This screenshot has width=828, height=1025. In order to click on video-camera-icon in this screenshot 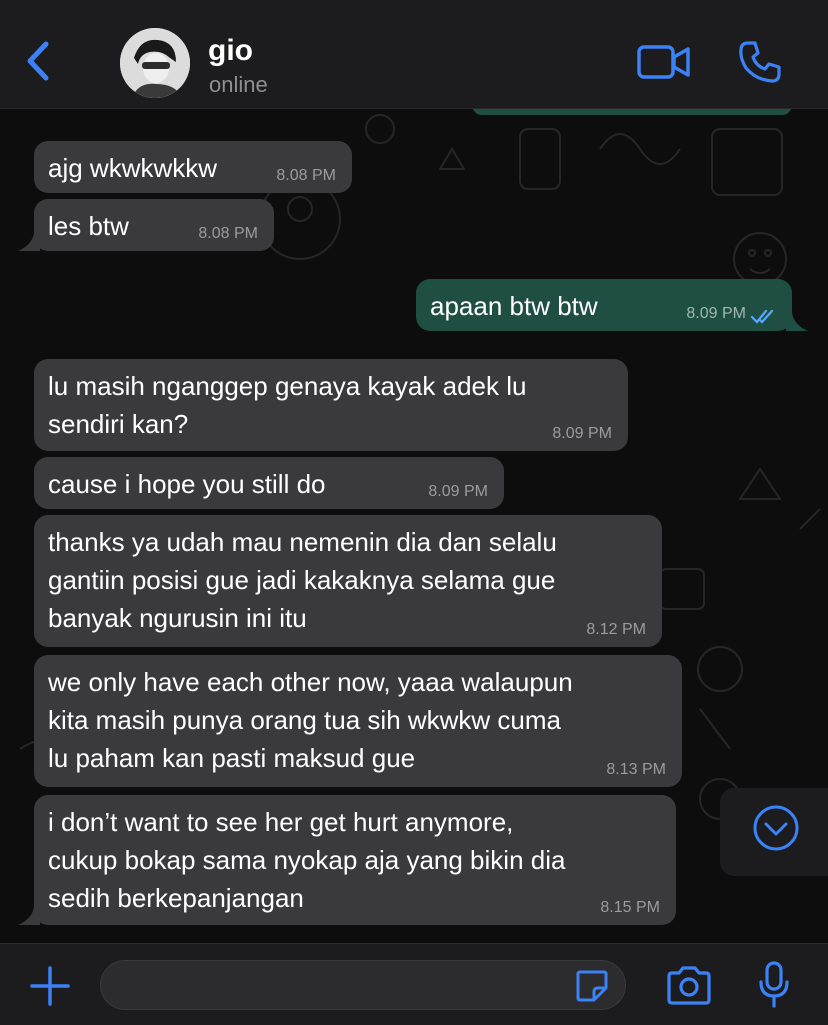, I will do `click(663, 62)`.